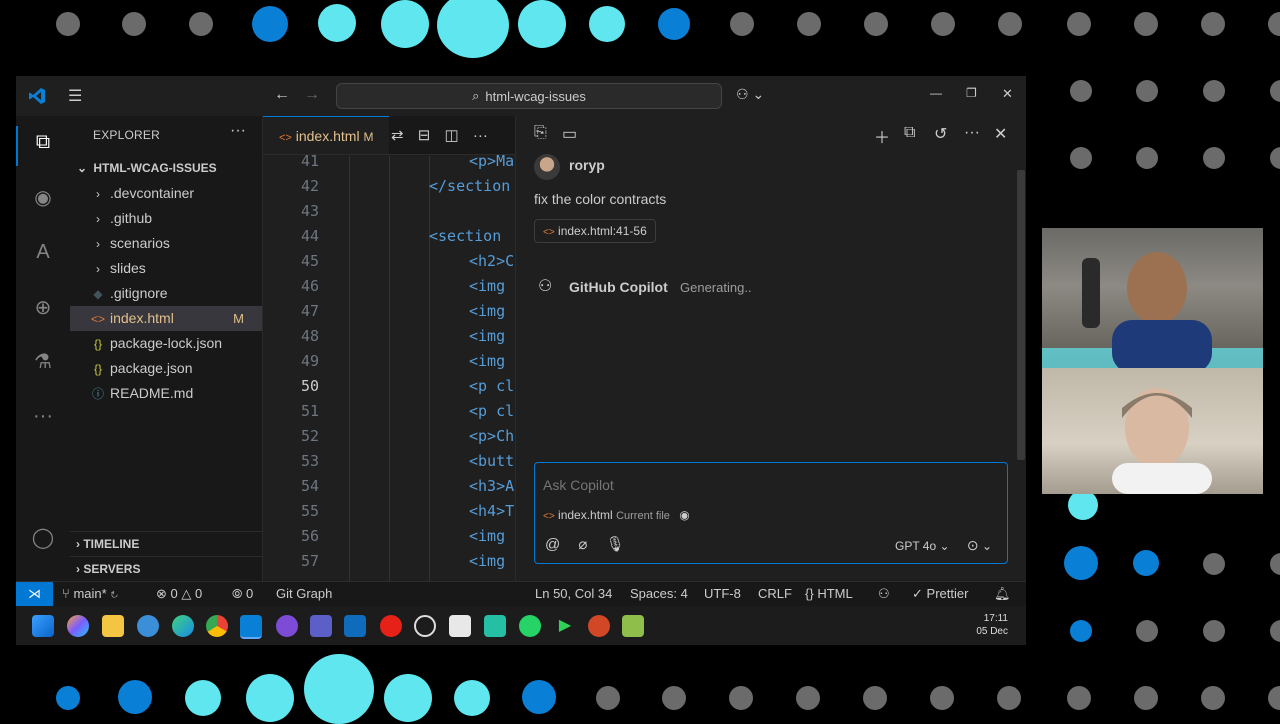 This screenshot has width=1280, height=724. Describe the element at coordinates (615, 544) in the screenshot. I see `microphone-icon: 🎙︎` at that location.